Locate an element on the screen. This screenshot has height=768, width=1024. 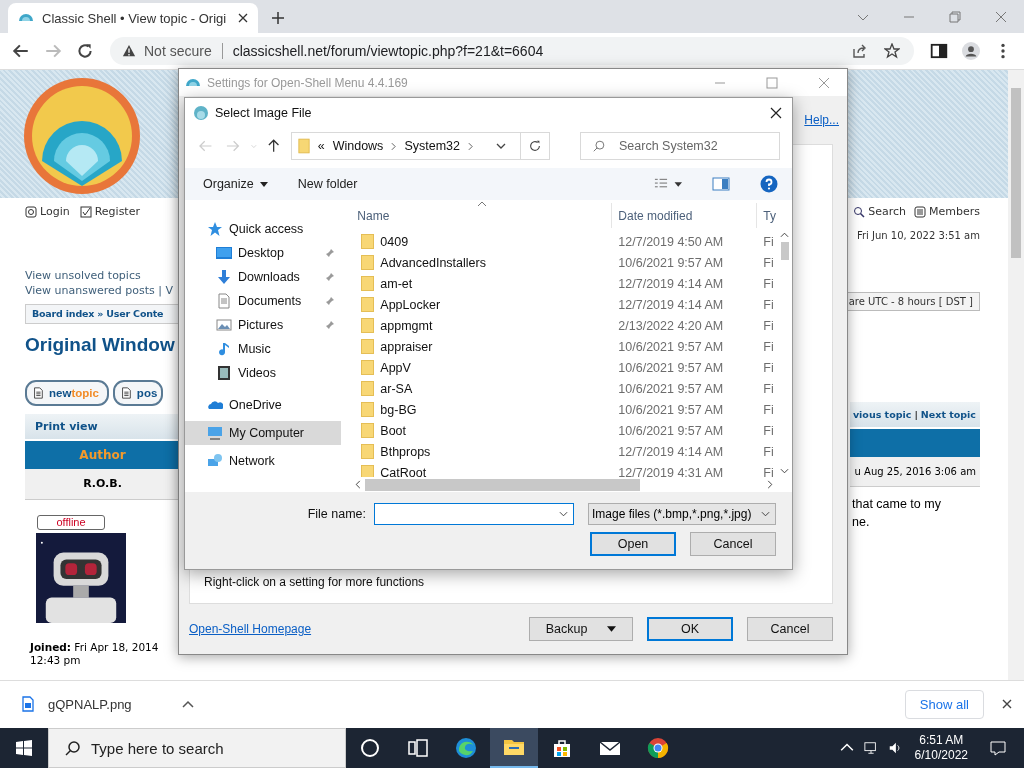
sidebar-item: Downloads is located at coordinates (263, 277).